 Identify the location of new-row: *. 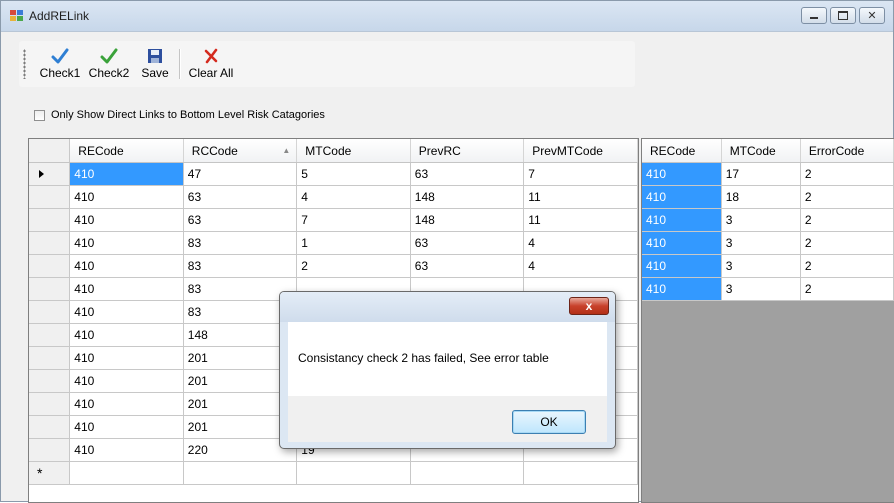
(333, 473).